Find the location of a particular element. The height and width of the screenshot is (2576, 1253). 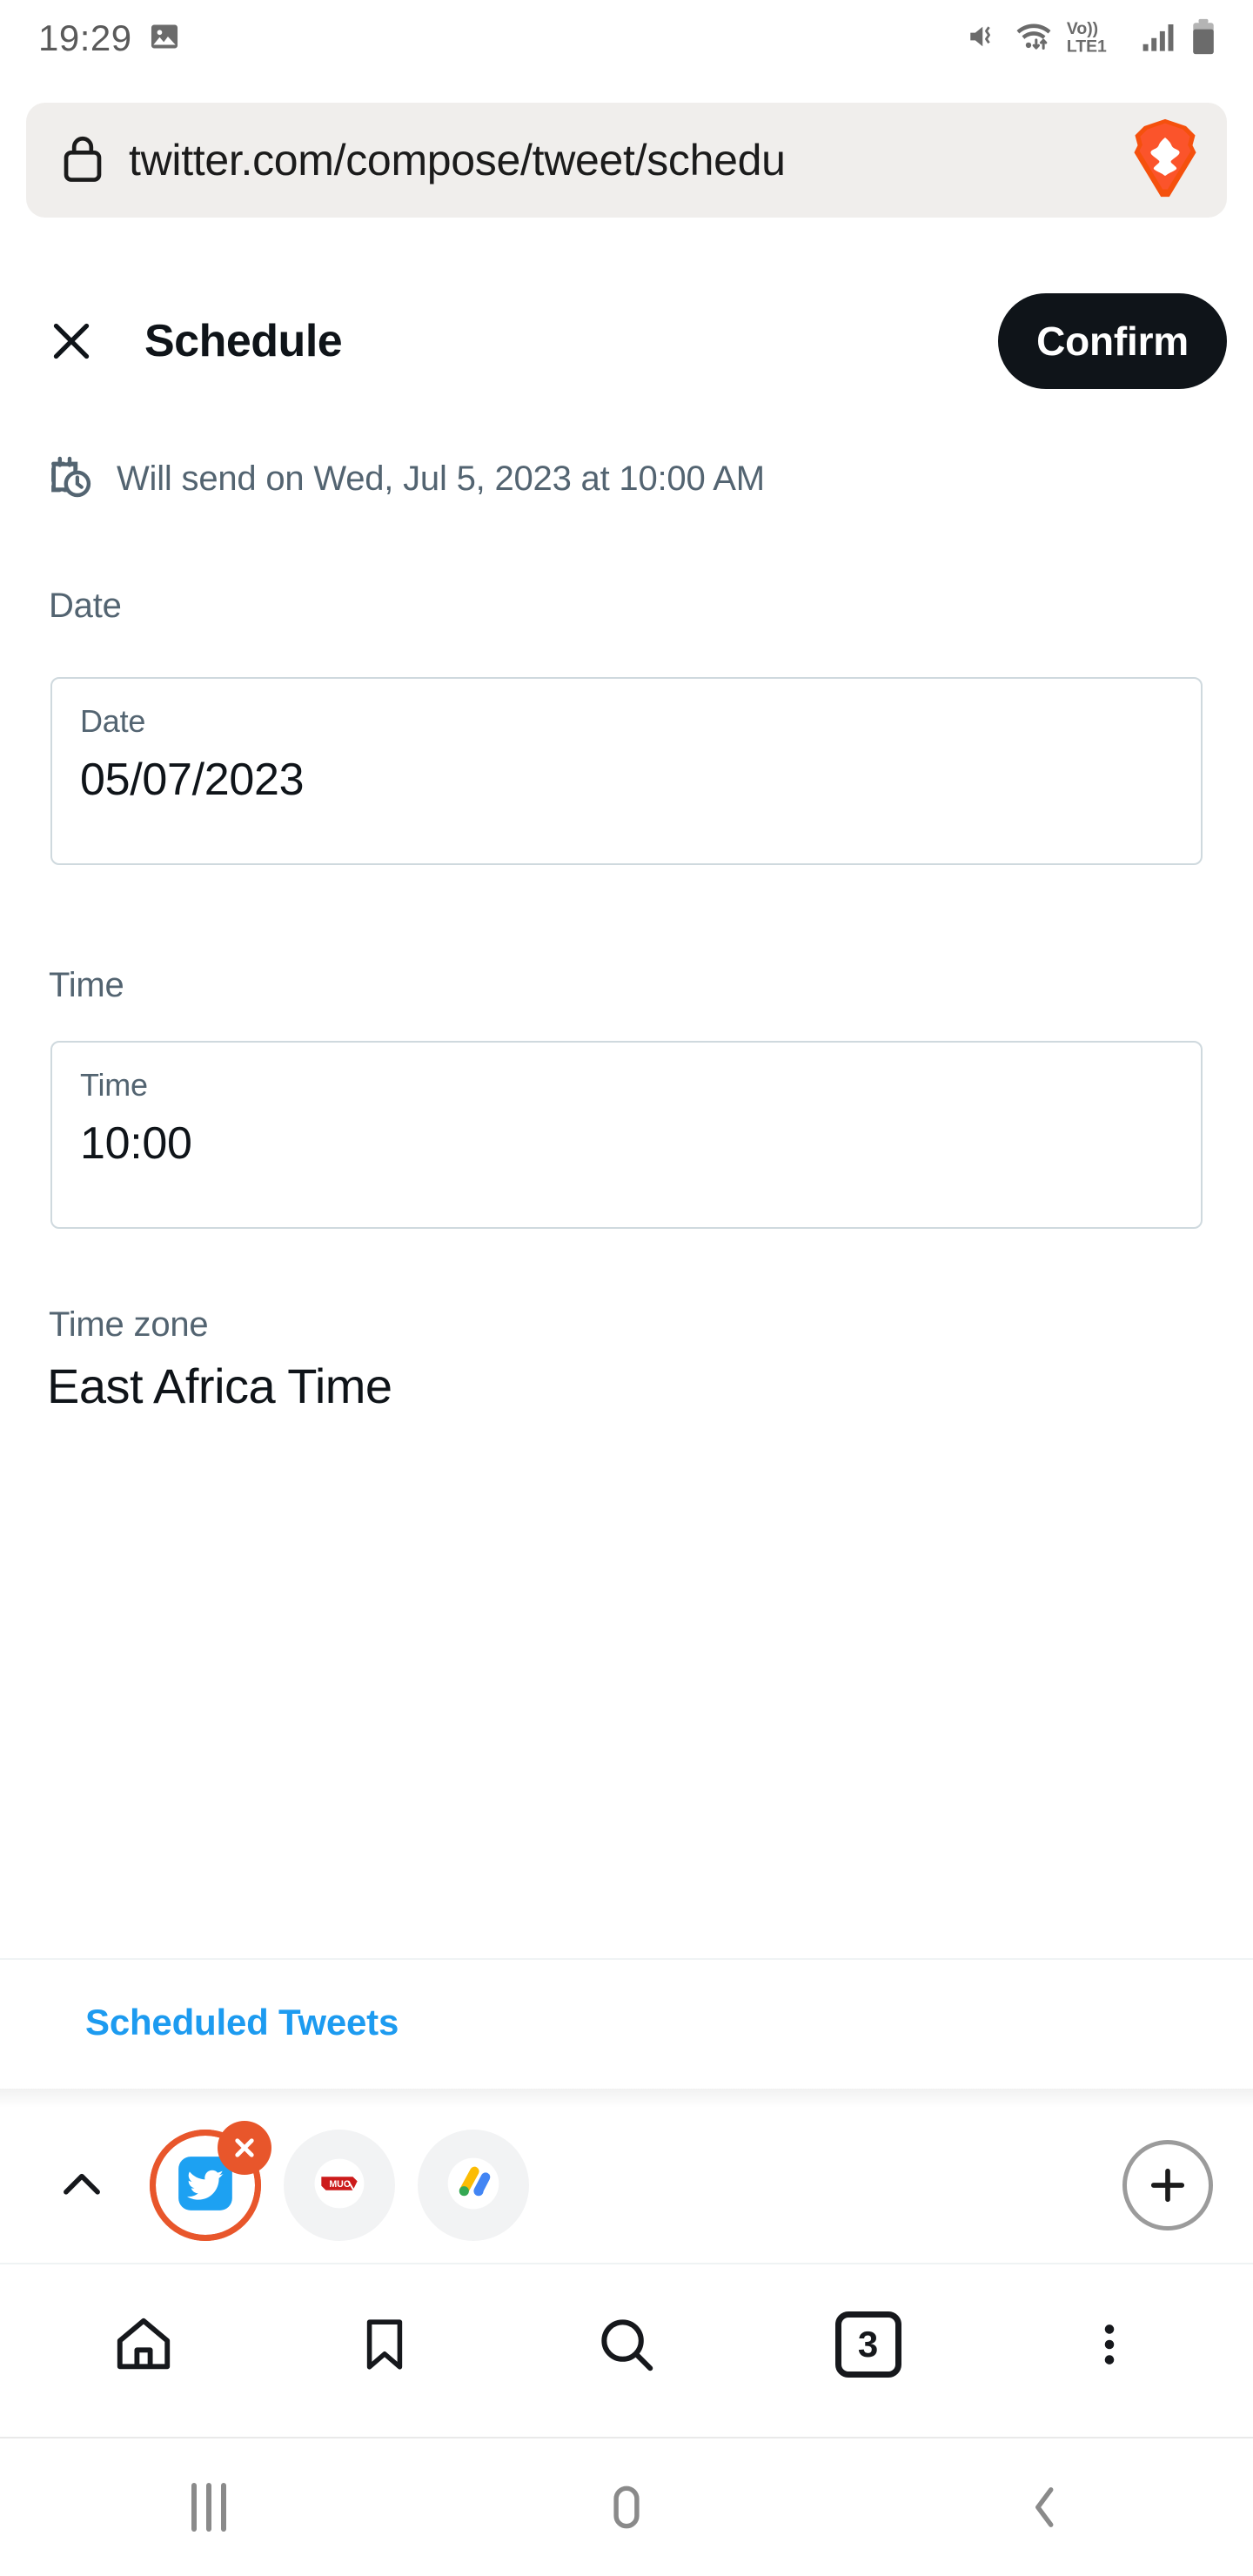

time-field-value: 10:00 is located at coordinates (626, 1144).